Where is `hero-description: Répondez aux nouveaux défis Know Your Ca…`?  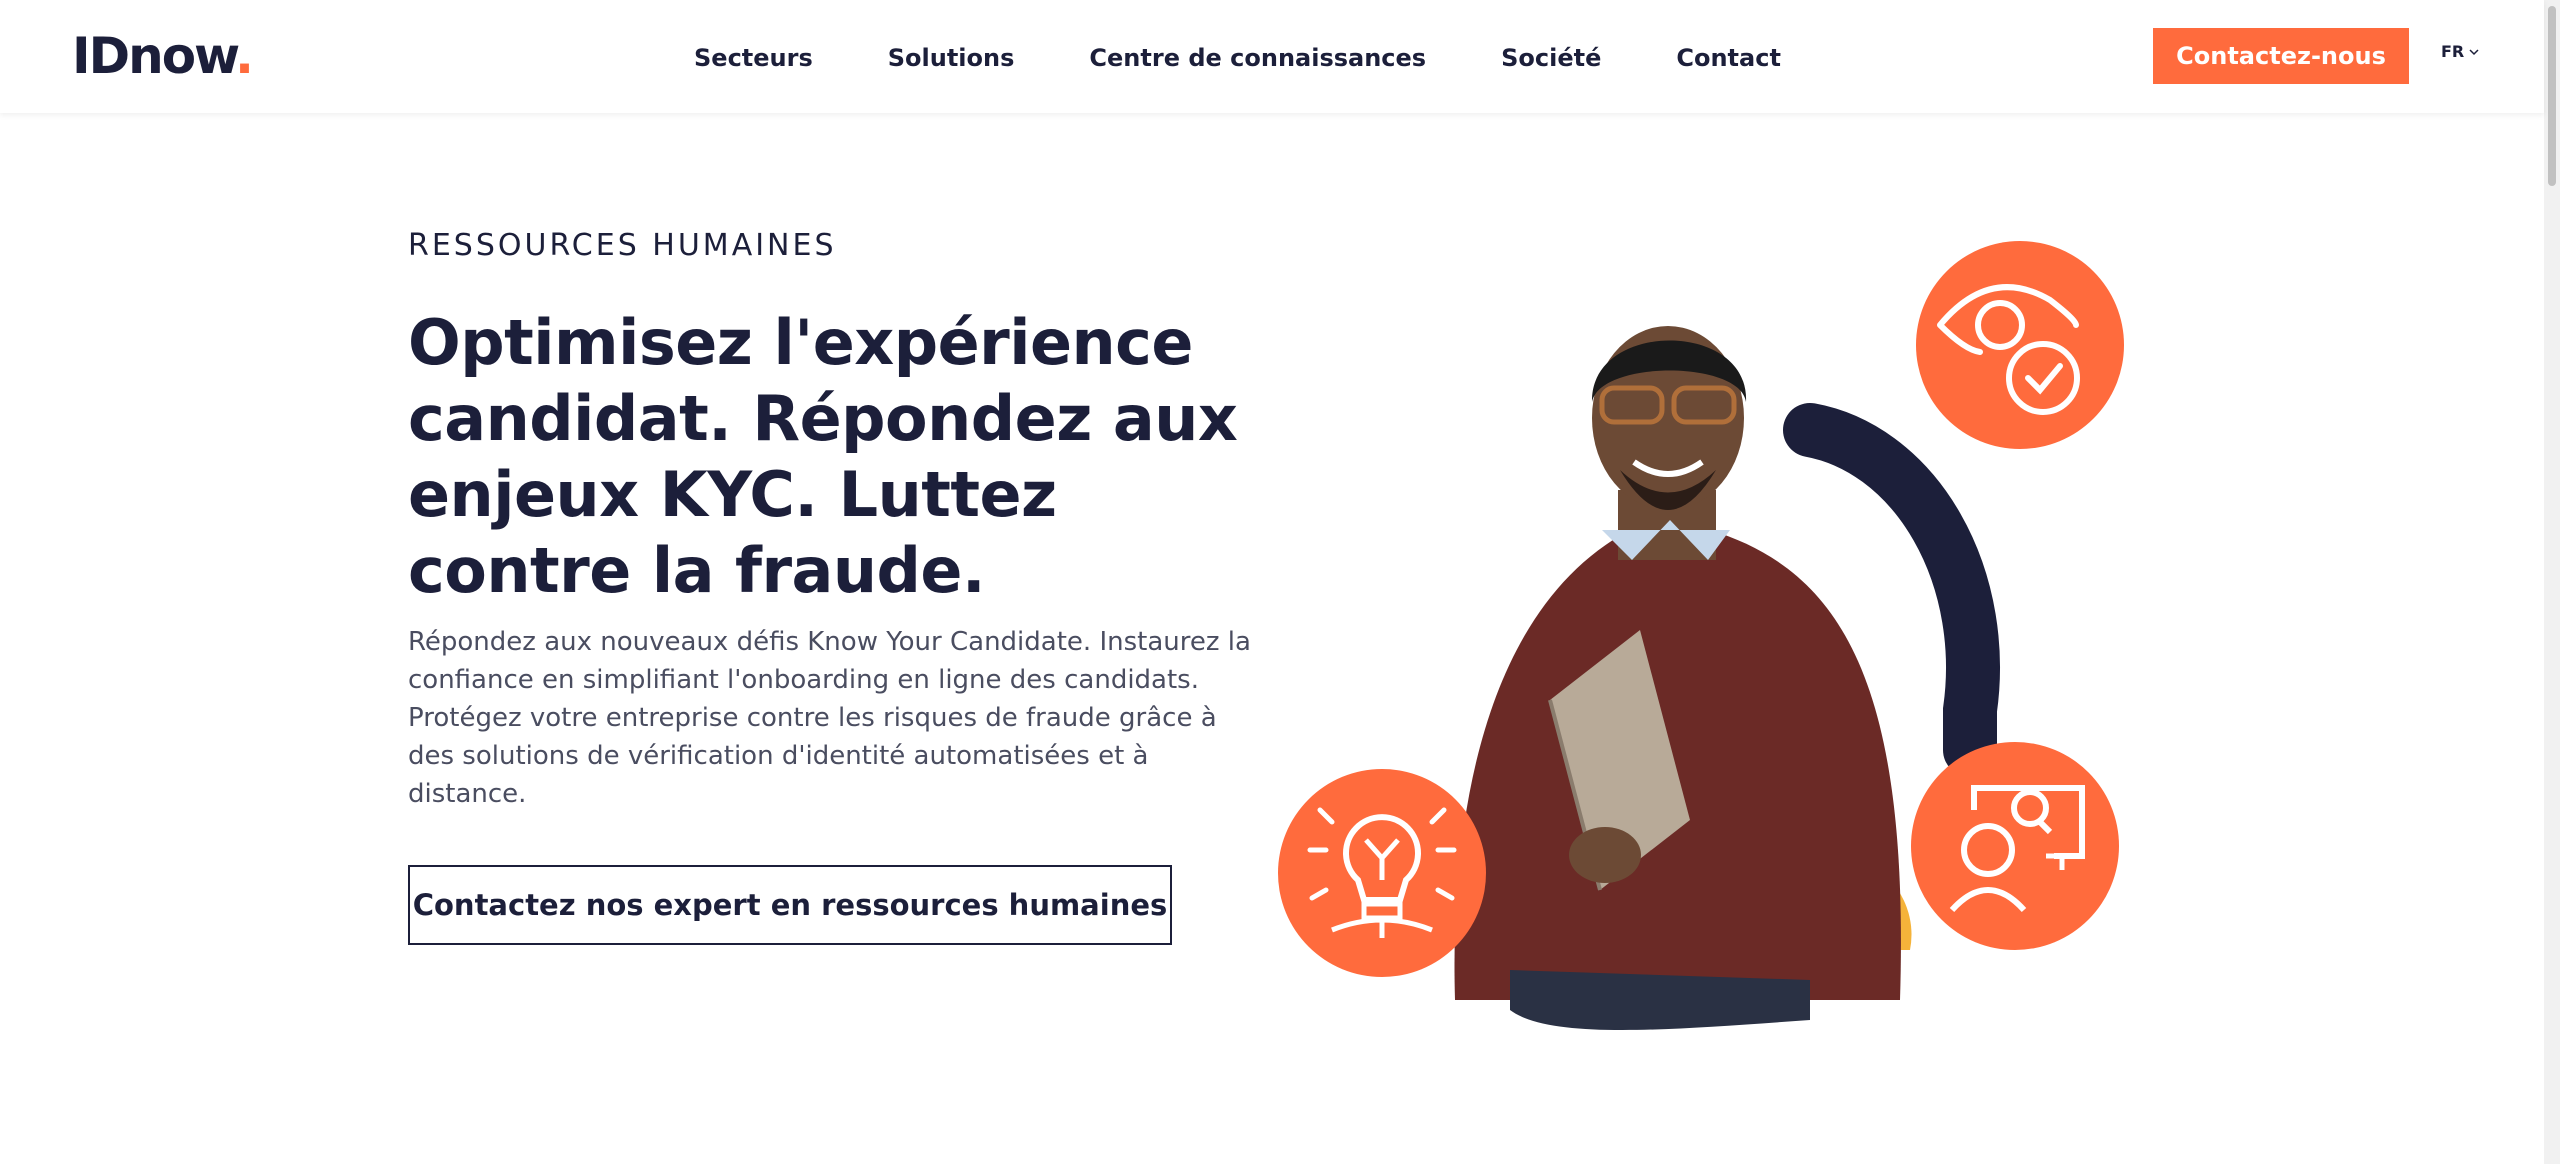
hero-description: Répondez aux nouveaux défis Know Your Ca… is located at coordinates (829, 718).